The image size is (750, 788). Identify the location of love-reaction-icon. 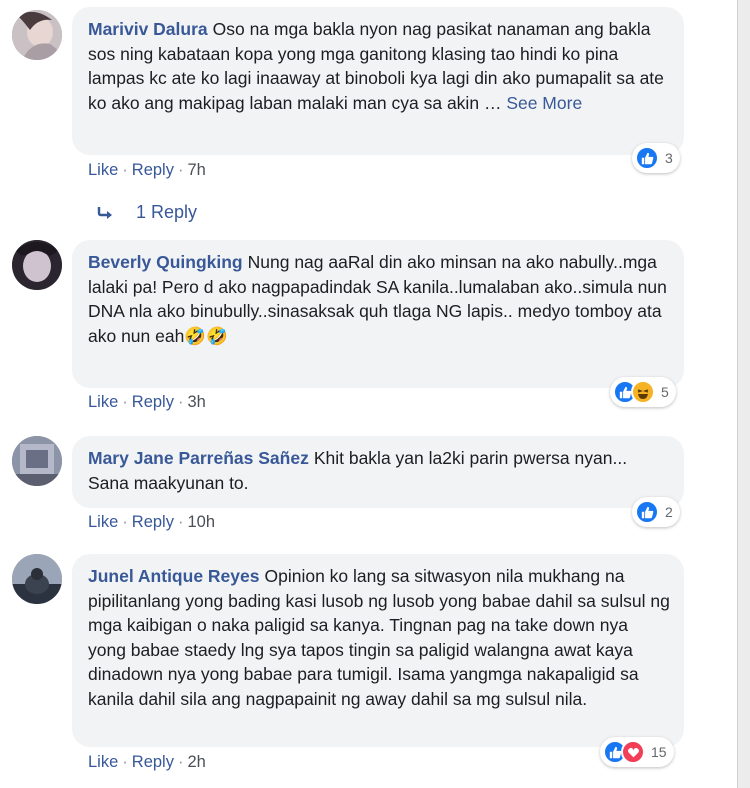
(633, 752).